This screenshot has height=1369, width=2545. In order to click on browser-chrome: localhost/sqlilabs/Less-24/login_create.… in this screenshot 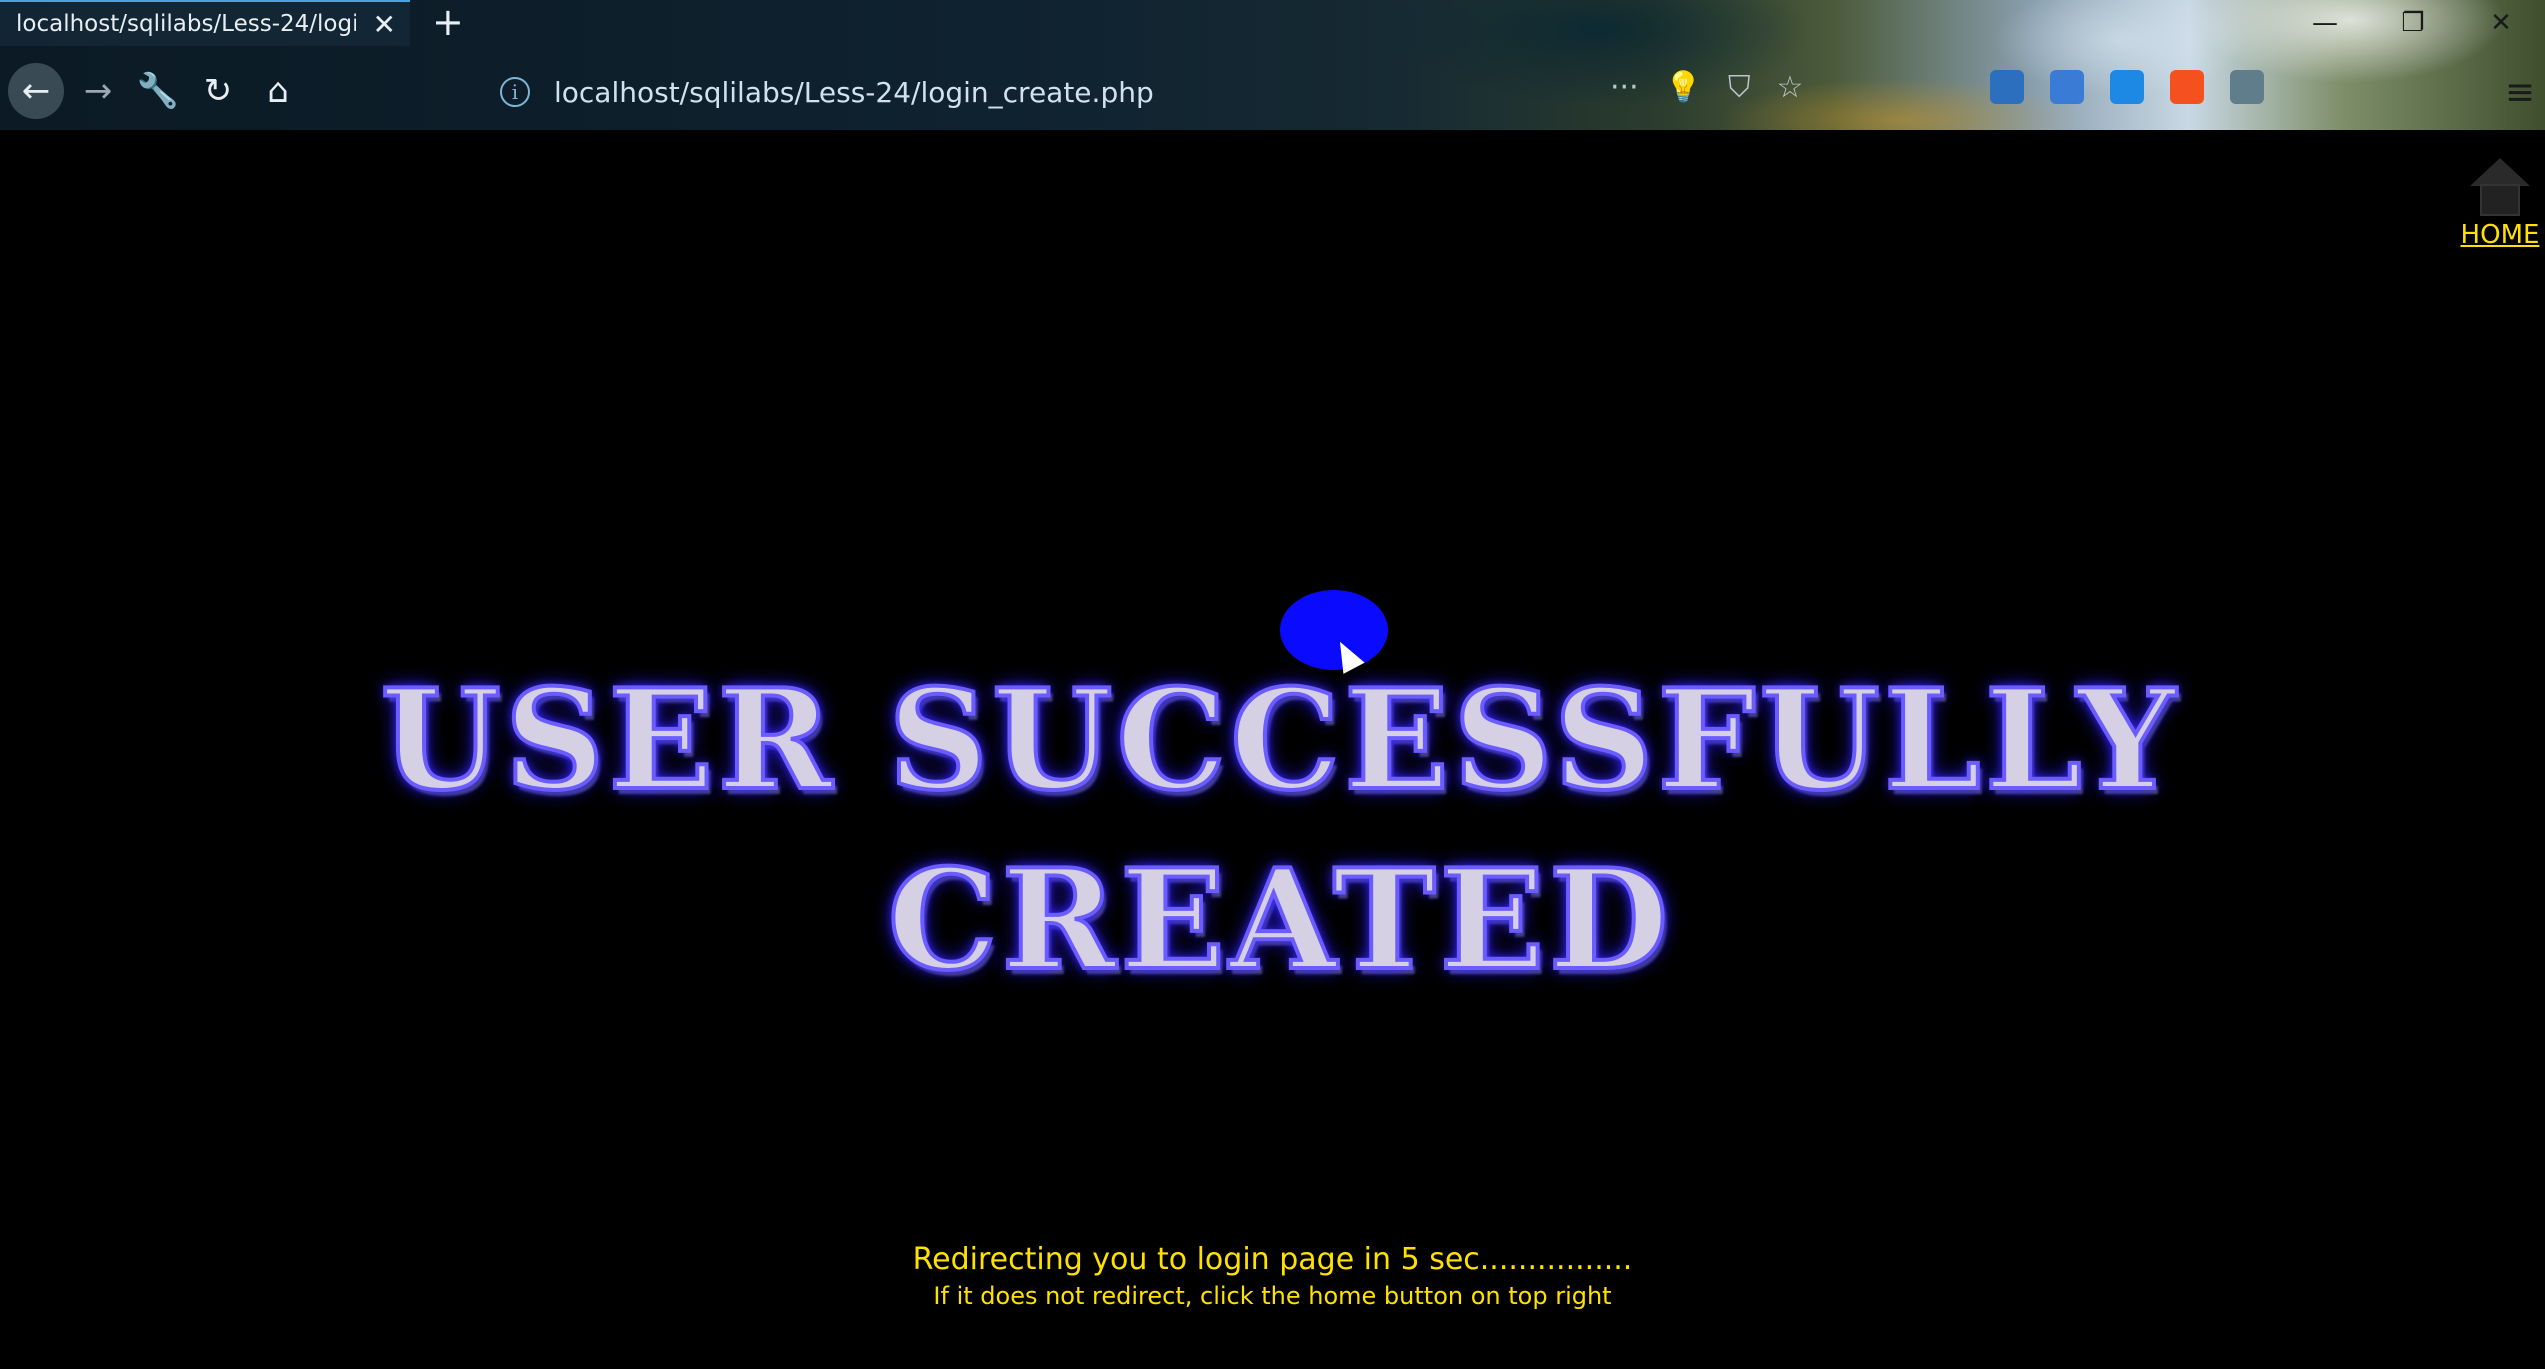, I will do `click(1272, 65)`.